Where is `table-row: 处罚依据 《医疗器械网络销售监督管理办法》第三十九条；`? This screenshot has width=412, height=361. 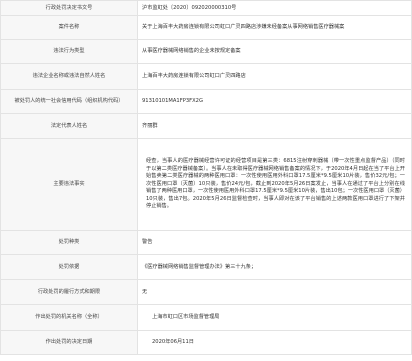 table-row: 处罚依据 《医疗器械网络销售监督管理办法》第三十九条； is located at coordinates (206, 267).